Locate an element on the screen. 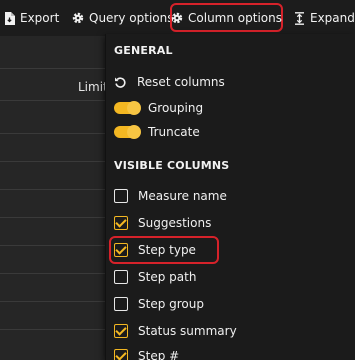  column-toggle-step-number: Step # is located at coordinates (228, 353).